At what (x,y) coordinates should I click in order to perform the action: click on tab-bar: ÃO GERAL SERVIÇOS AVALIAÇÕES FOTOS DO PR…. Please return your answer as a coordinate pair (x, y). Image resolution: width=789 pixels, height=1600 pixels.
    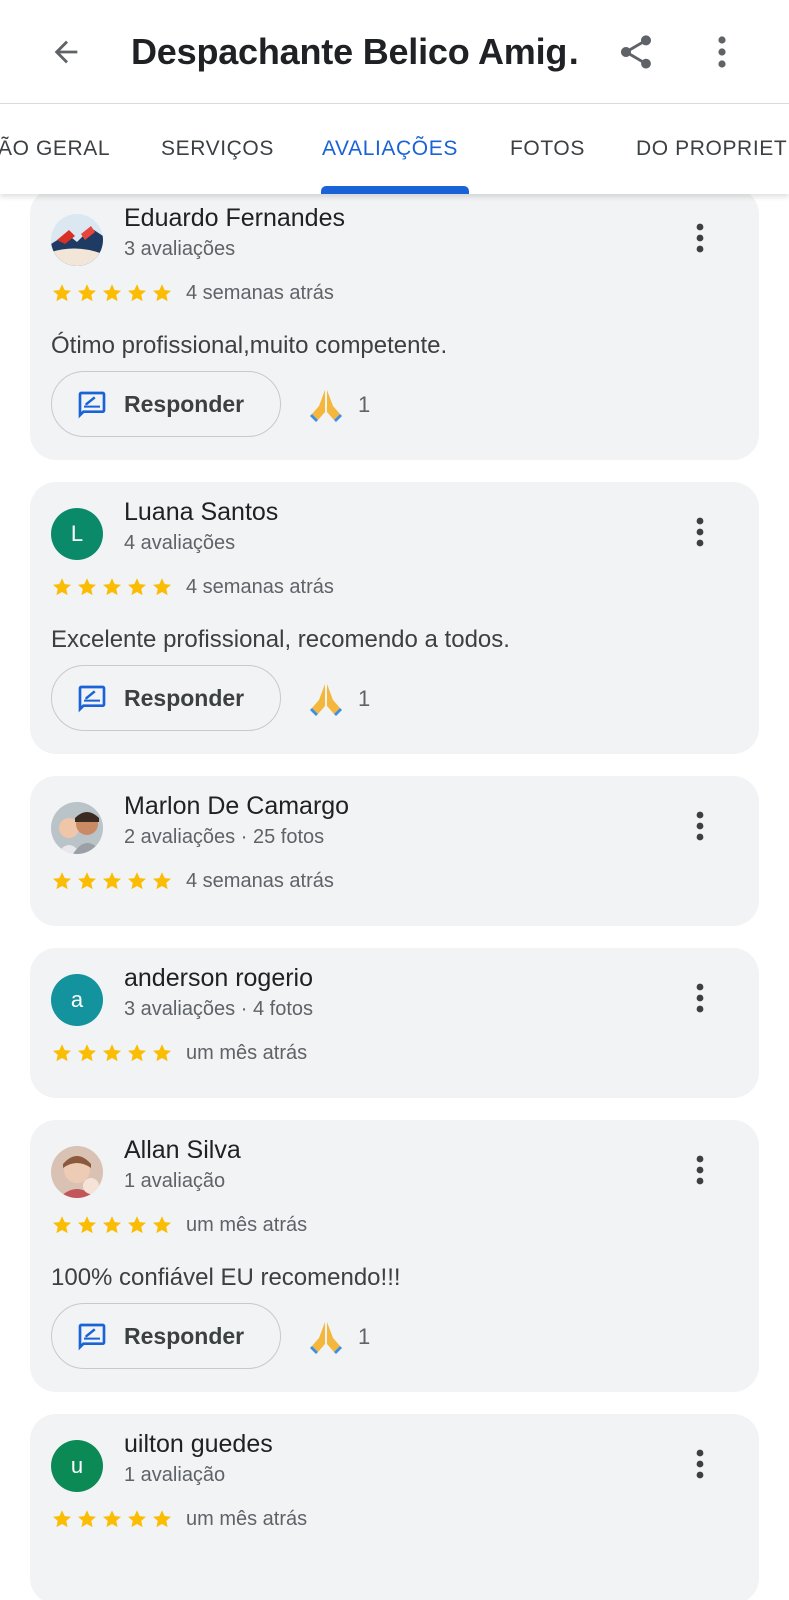
    Looking at the image, I should click on (394, 149).